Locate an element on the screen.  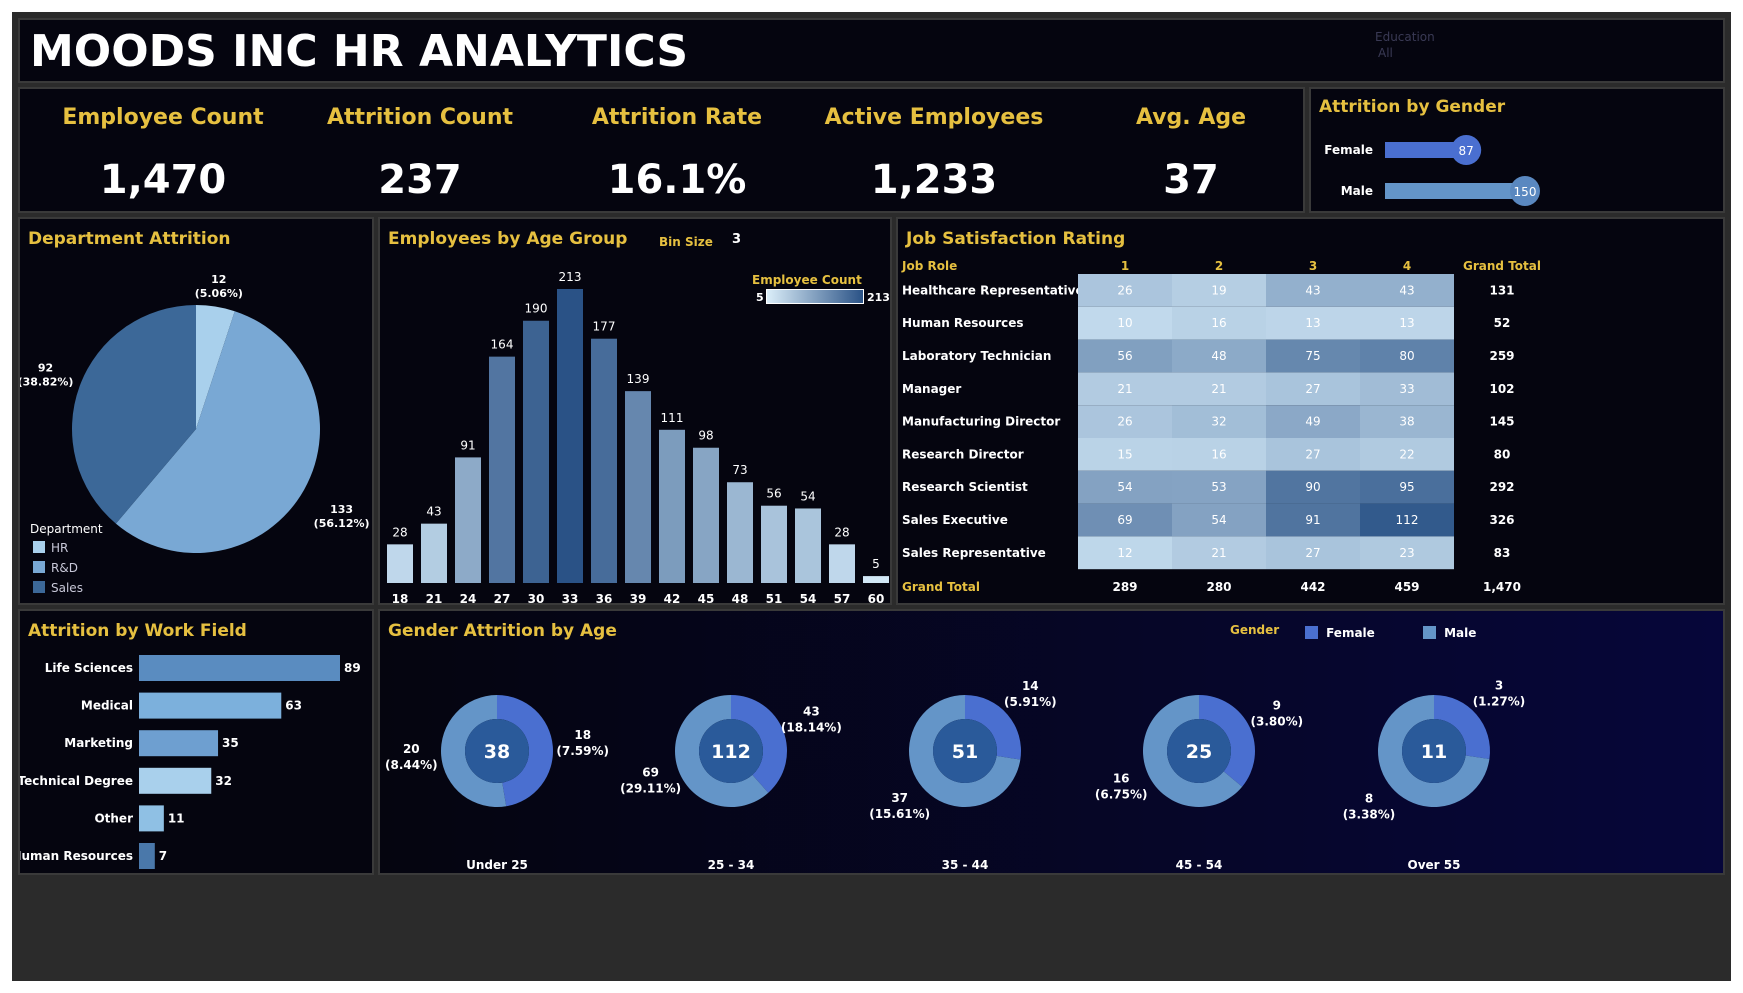
header-bar: MOODS INC HR ANALYTICS Education All is located at coordinates (871, 50).